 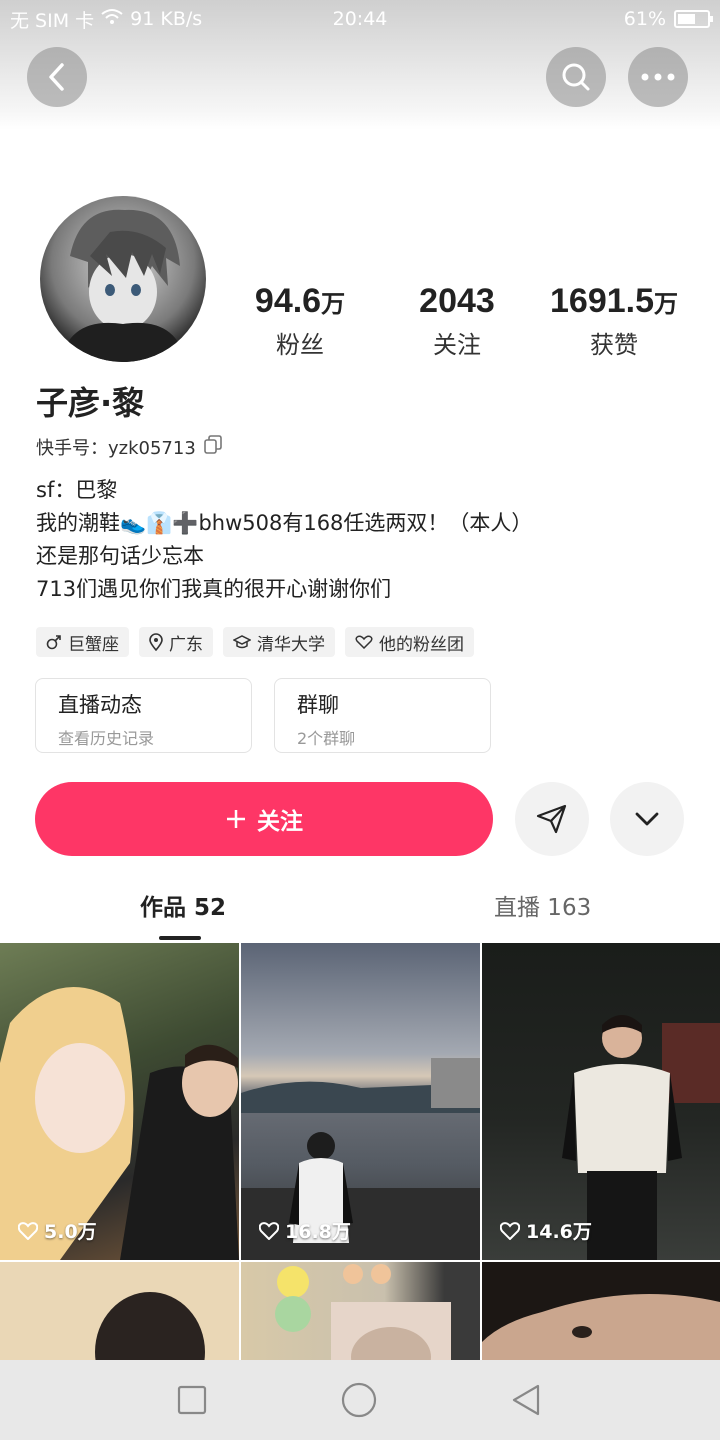 I want to click on avatar, so click(x=123, y=279).